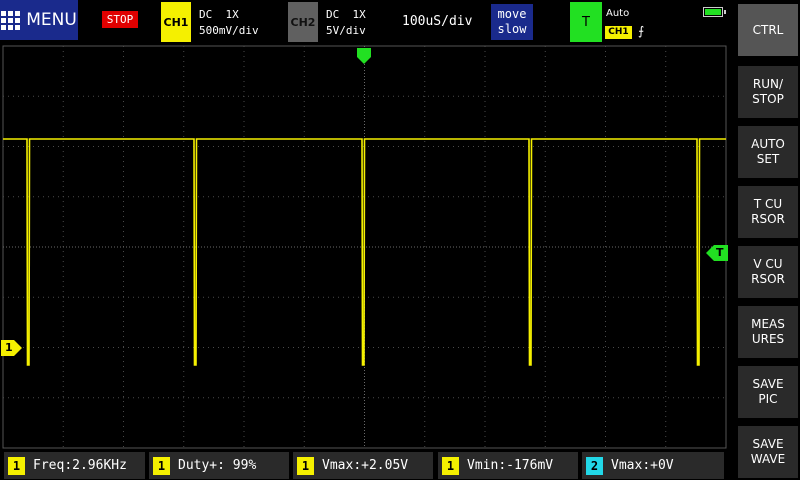 The image size is (800, 480). What do you see at coordinates (381, 465) in the screenshot?
I see `measurement-value: :+2.05V` at bounding box center [381, 465].